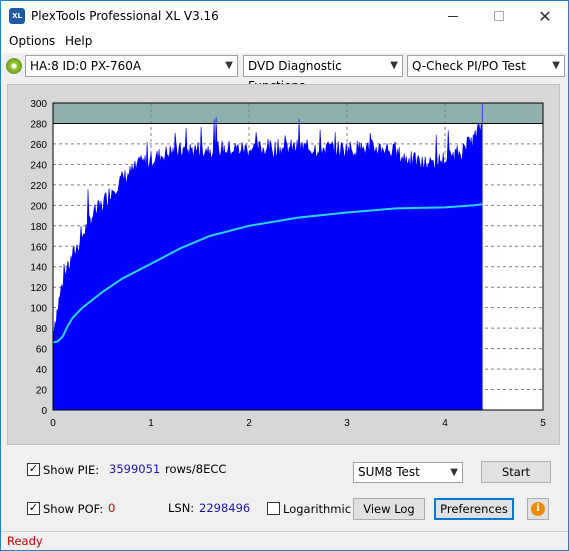 The height and width of the screenshot is (551, 569). Describe the element at coordinates (25, 541) in the screenshot. I see `status-text: Ready` at that location.